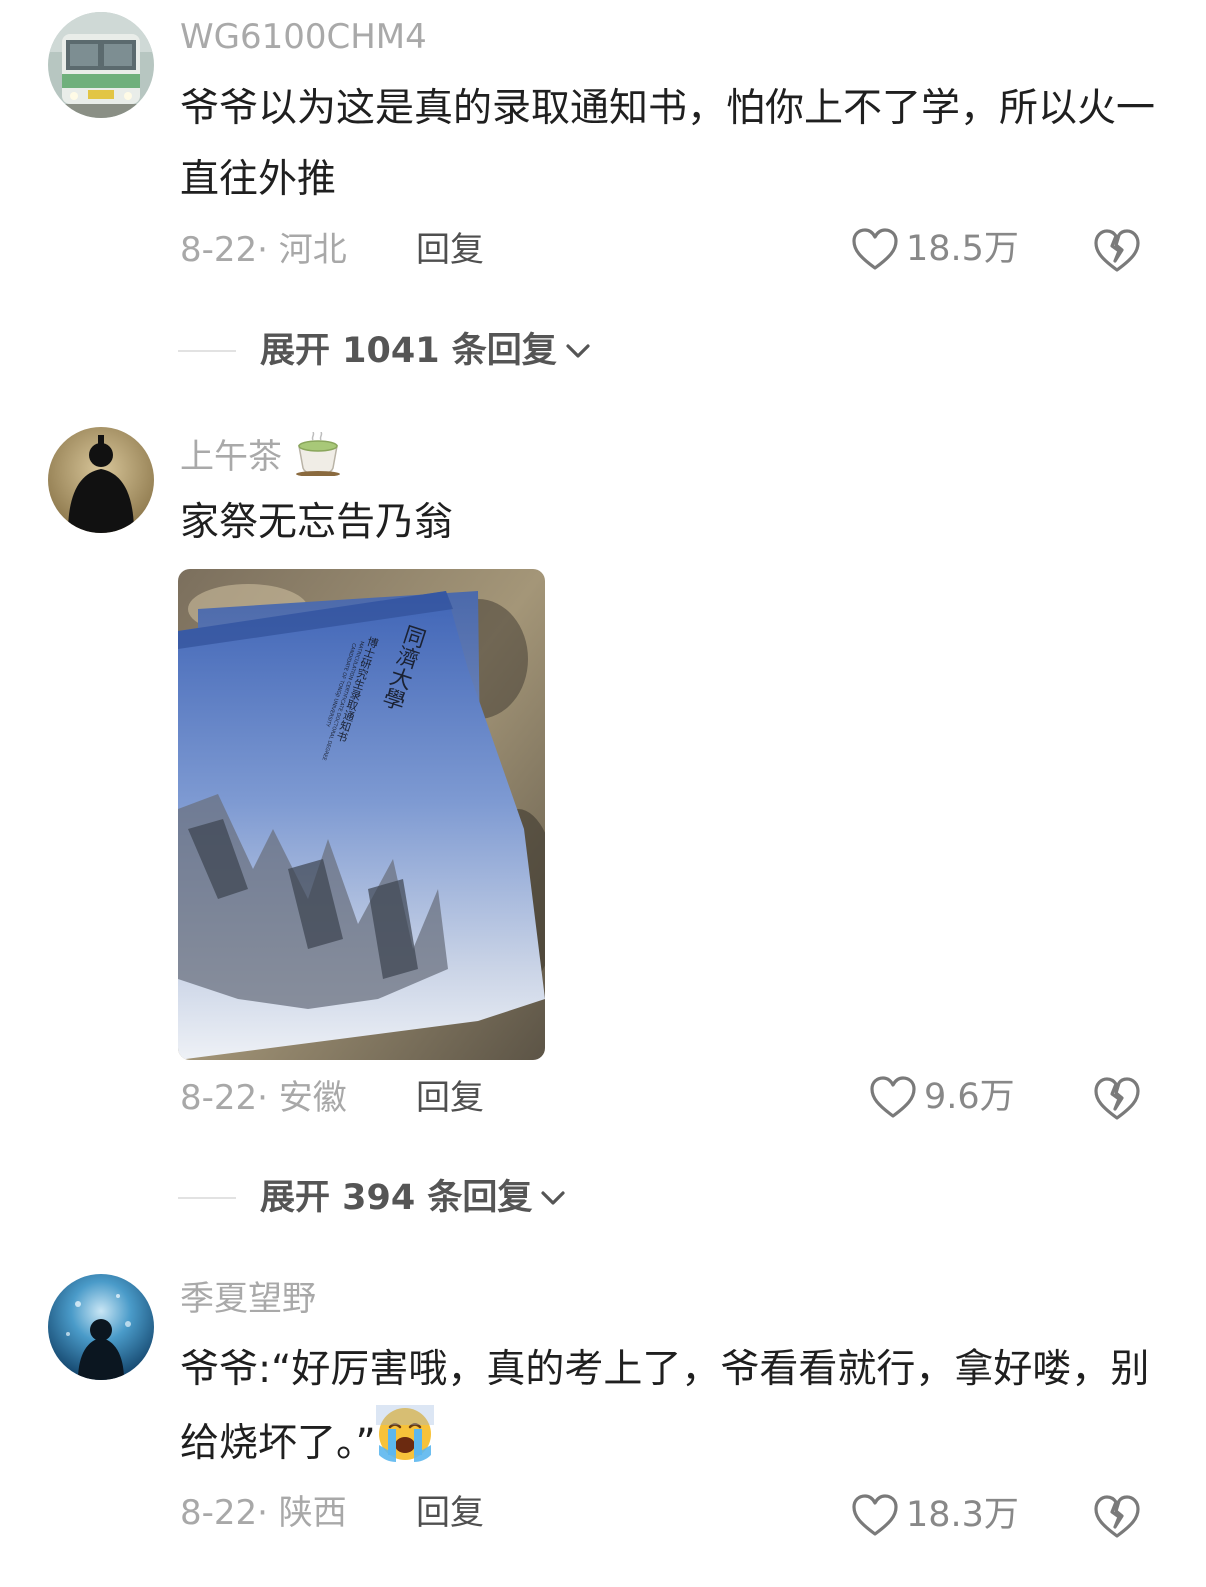  I want to click on comment-username: 季夏望野, so click(248, 1299).